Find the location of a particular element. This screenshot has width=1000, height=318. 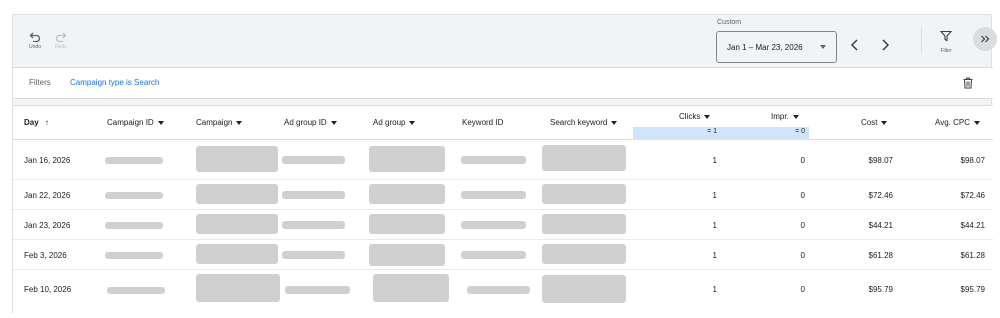

header-cost-label: Cost is located at coordinates (869, 122).